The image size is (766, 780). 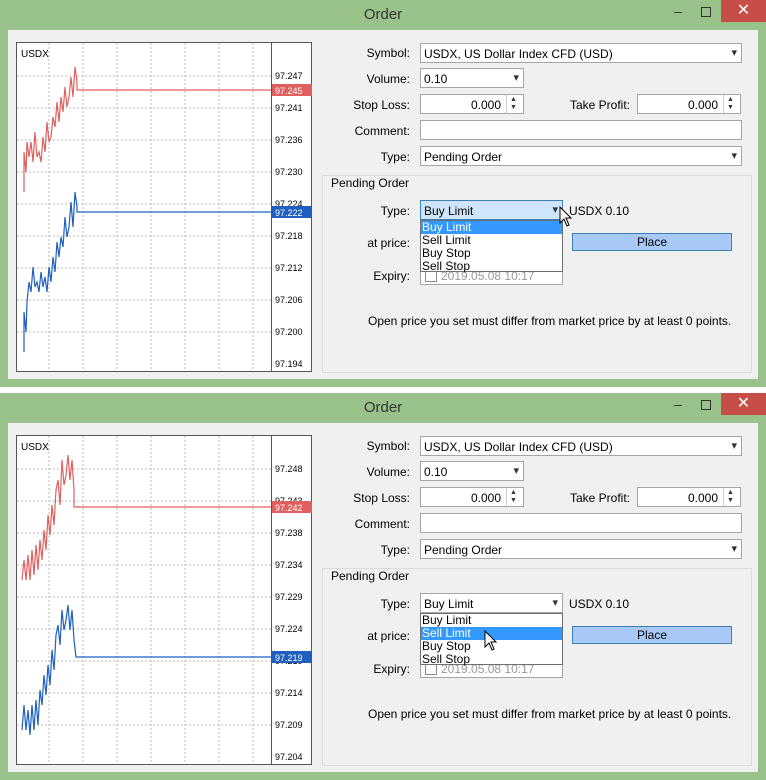 What do you see at coordinates (289, 658) in the screenshot?
I see `bid-price-tag-label: 97.219` at bounding box center [289, 658].